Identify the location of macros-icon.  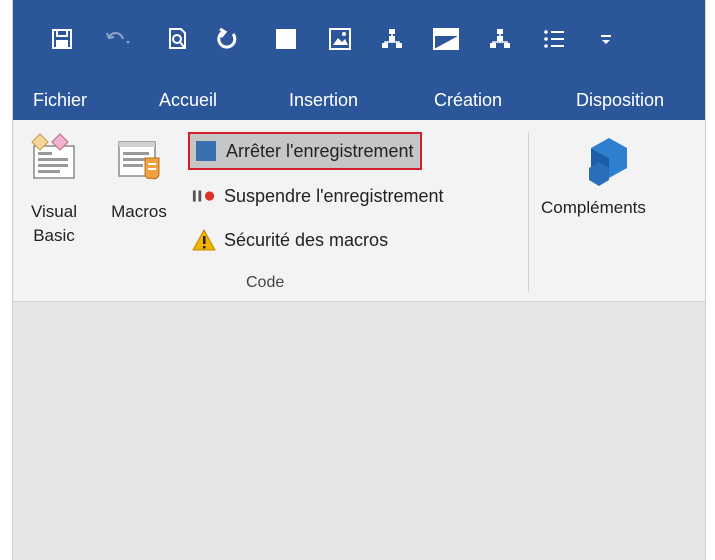
(139, 165).